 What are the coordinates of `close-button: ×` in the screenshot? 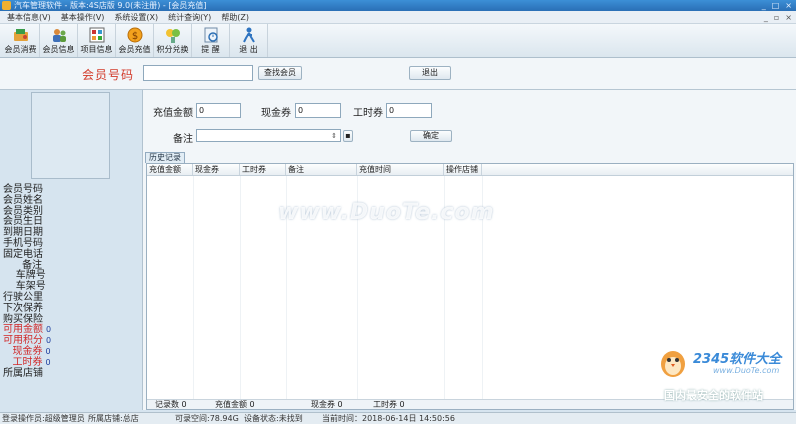 It's located at (788, 5).